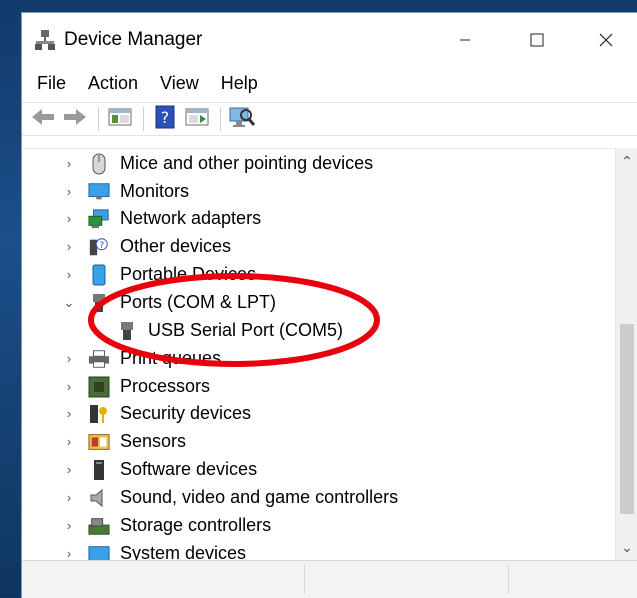  What do you see at coordinates (153, 441) in the screenshot?
I see `tree-item-label: Sensors` at bounding box center [153, 441].